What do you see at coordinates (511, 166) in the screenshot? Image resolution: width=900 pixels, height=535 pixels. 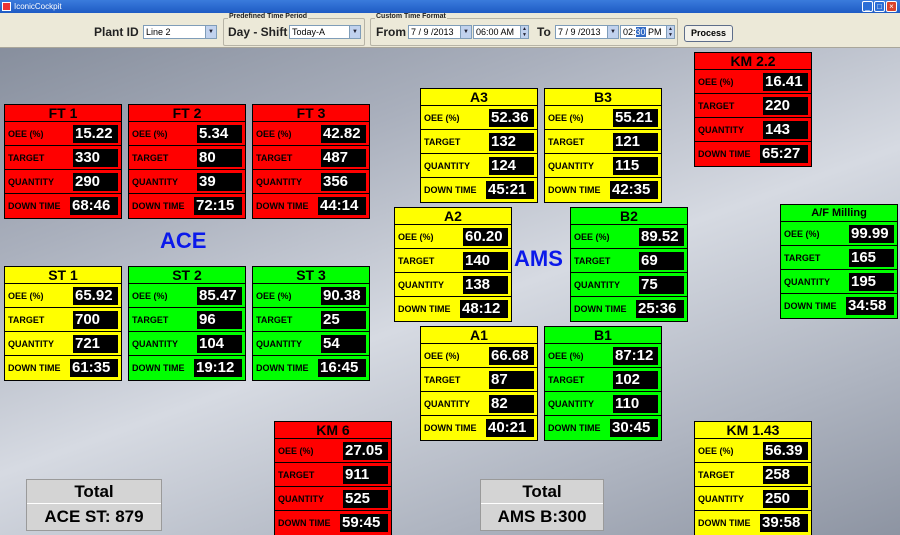 I see `metric-value-quantity: 124` at bounding box center [511, 166].